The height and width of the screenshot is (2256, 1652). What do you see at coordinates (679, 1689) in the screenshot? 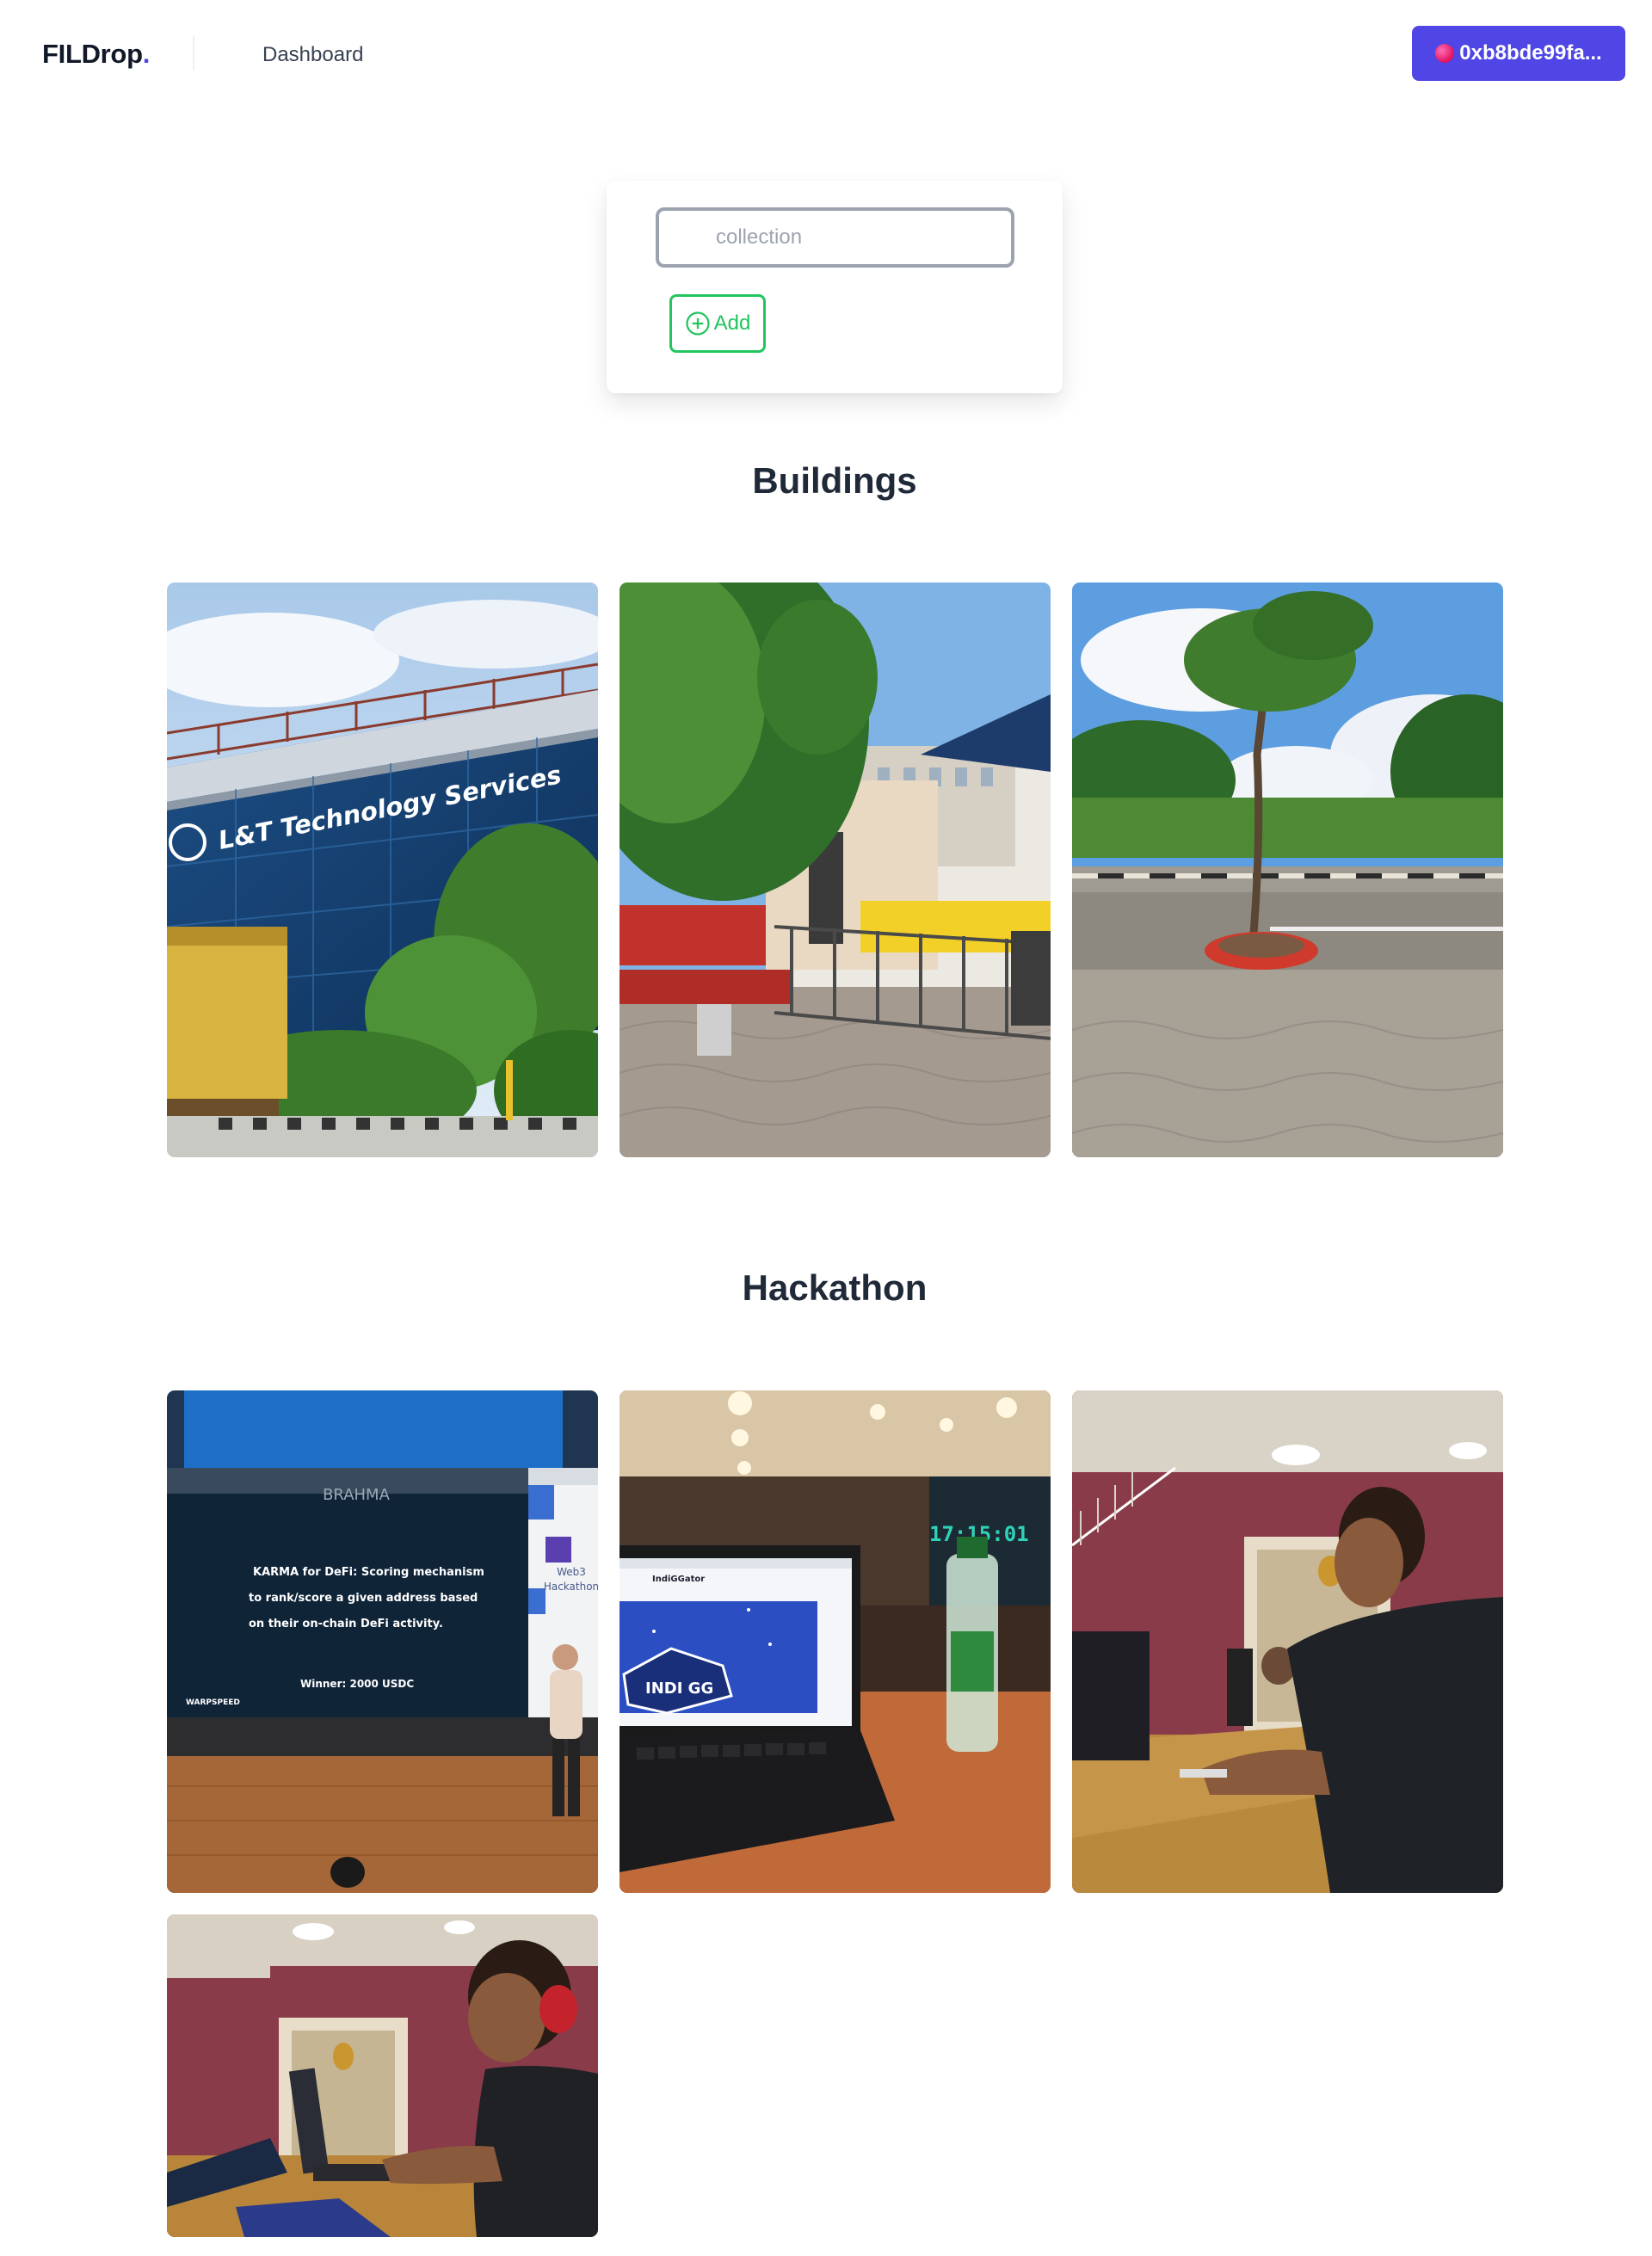
I see `game-logo-text: INDI GG` at bounding box center [679, 1689].